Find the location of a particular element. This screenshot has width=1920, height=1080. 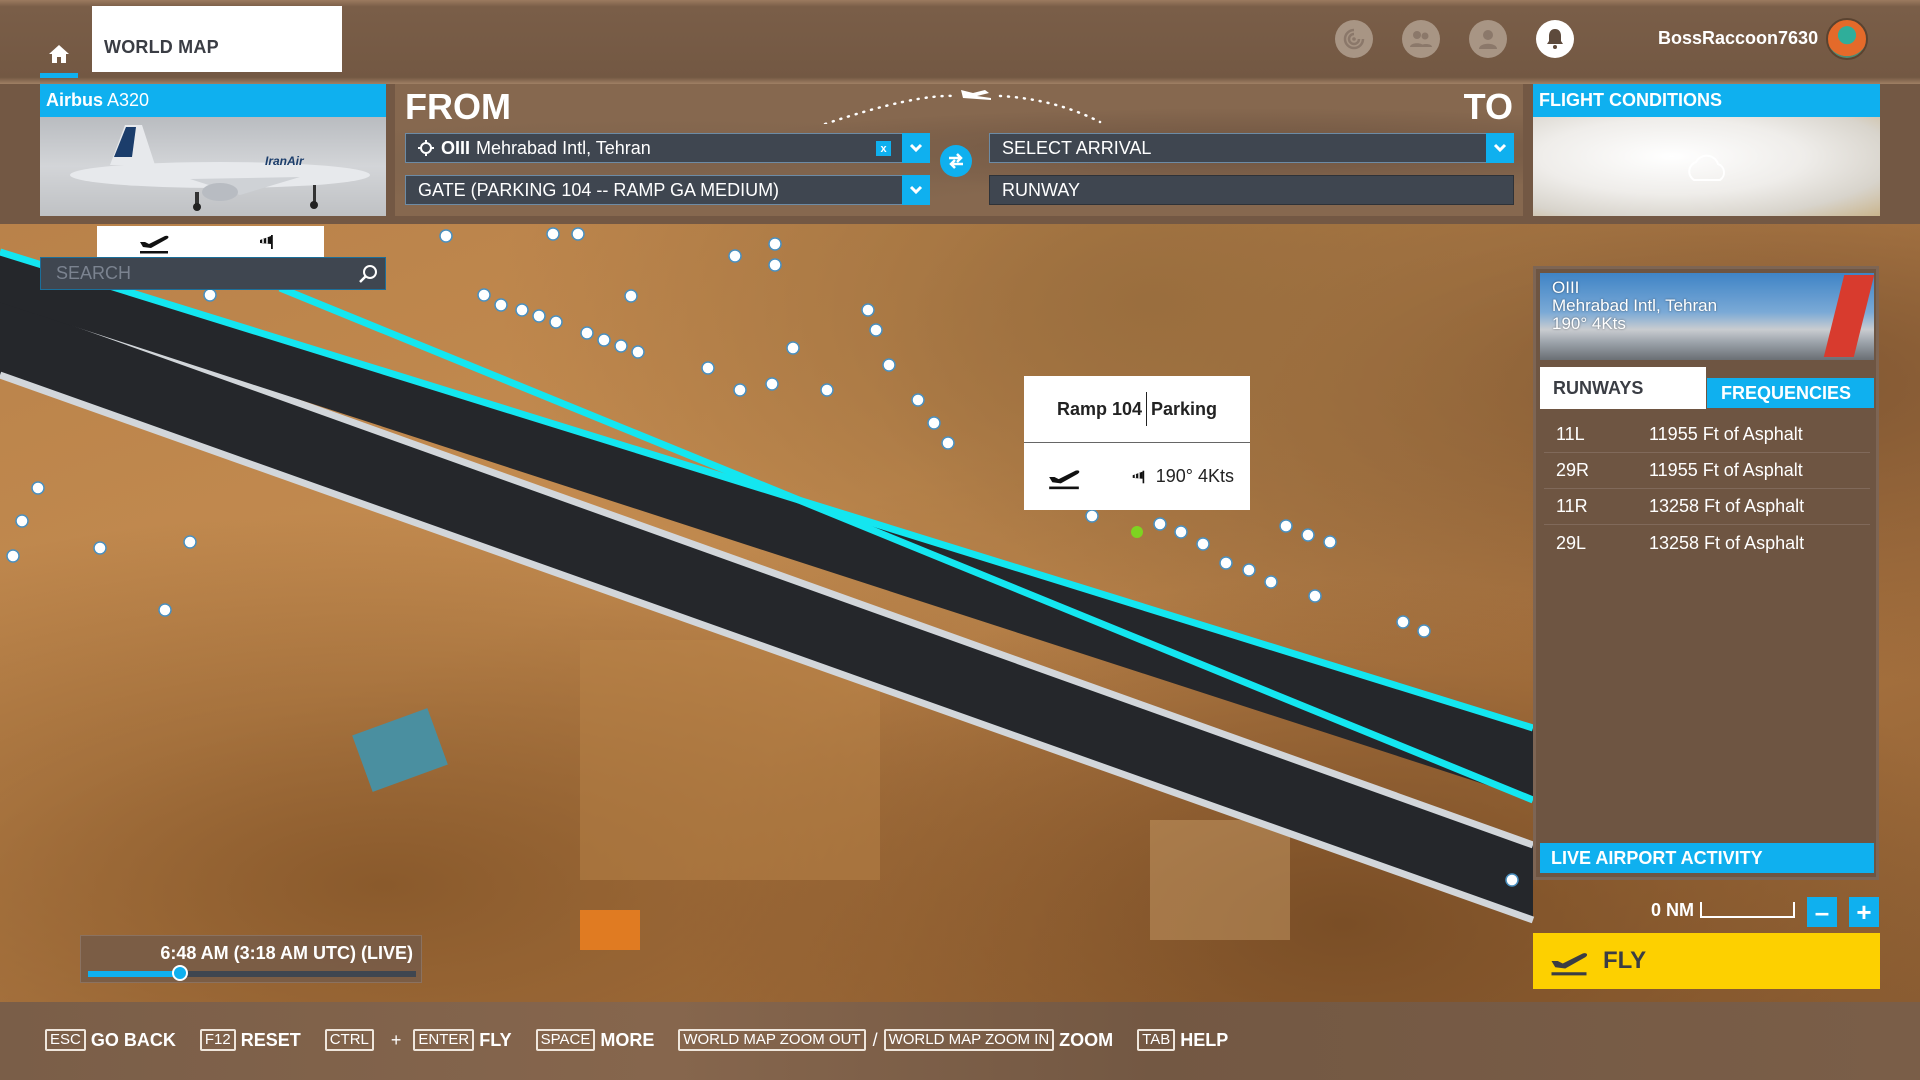

avatar is located at coordinates (1847, 39).